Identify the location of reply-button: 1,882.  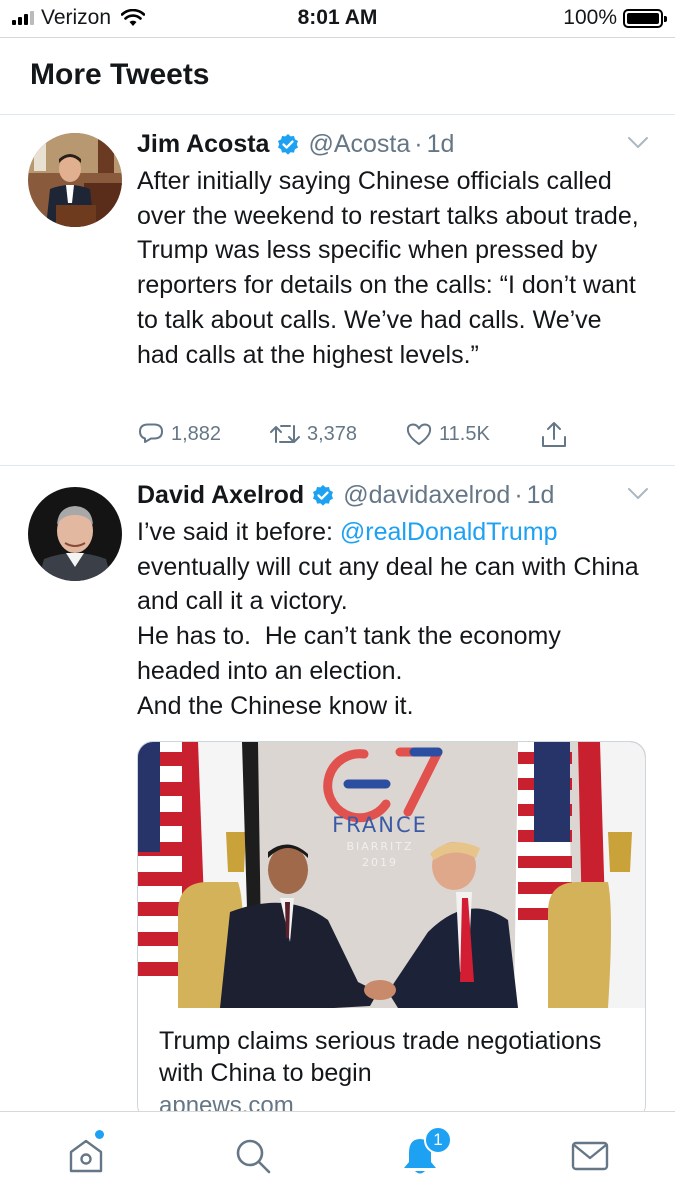
(179, 434).